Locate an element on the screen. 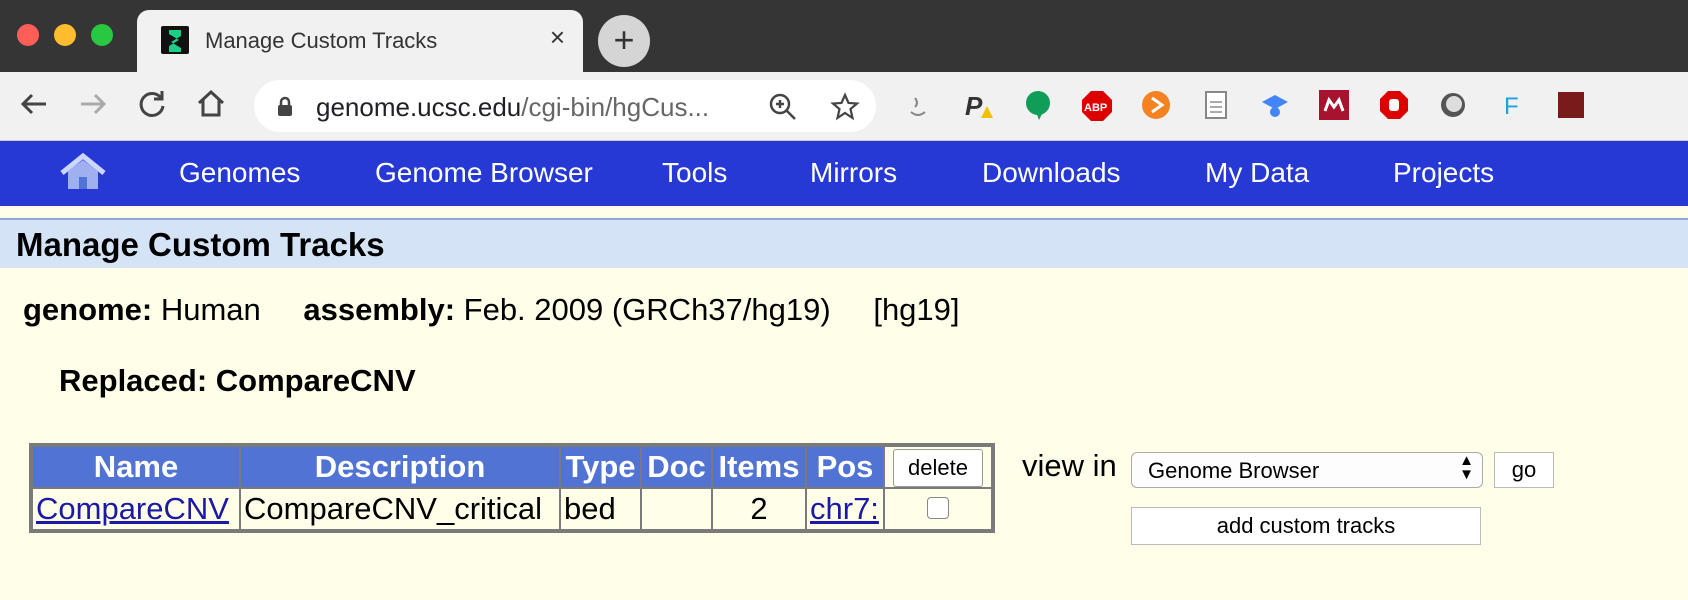  adblock-extension-icon: ABP is located at coordinates (1096, 105).